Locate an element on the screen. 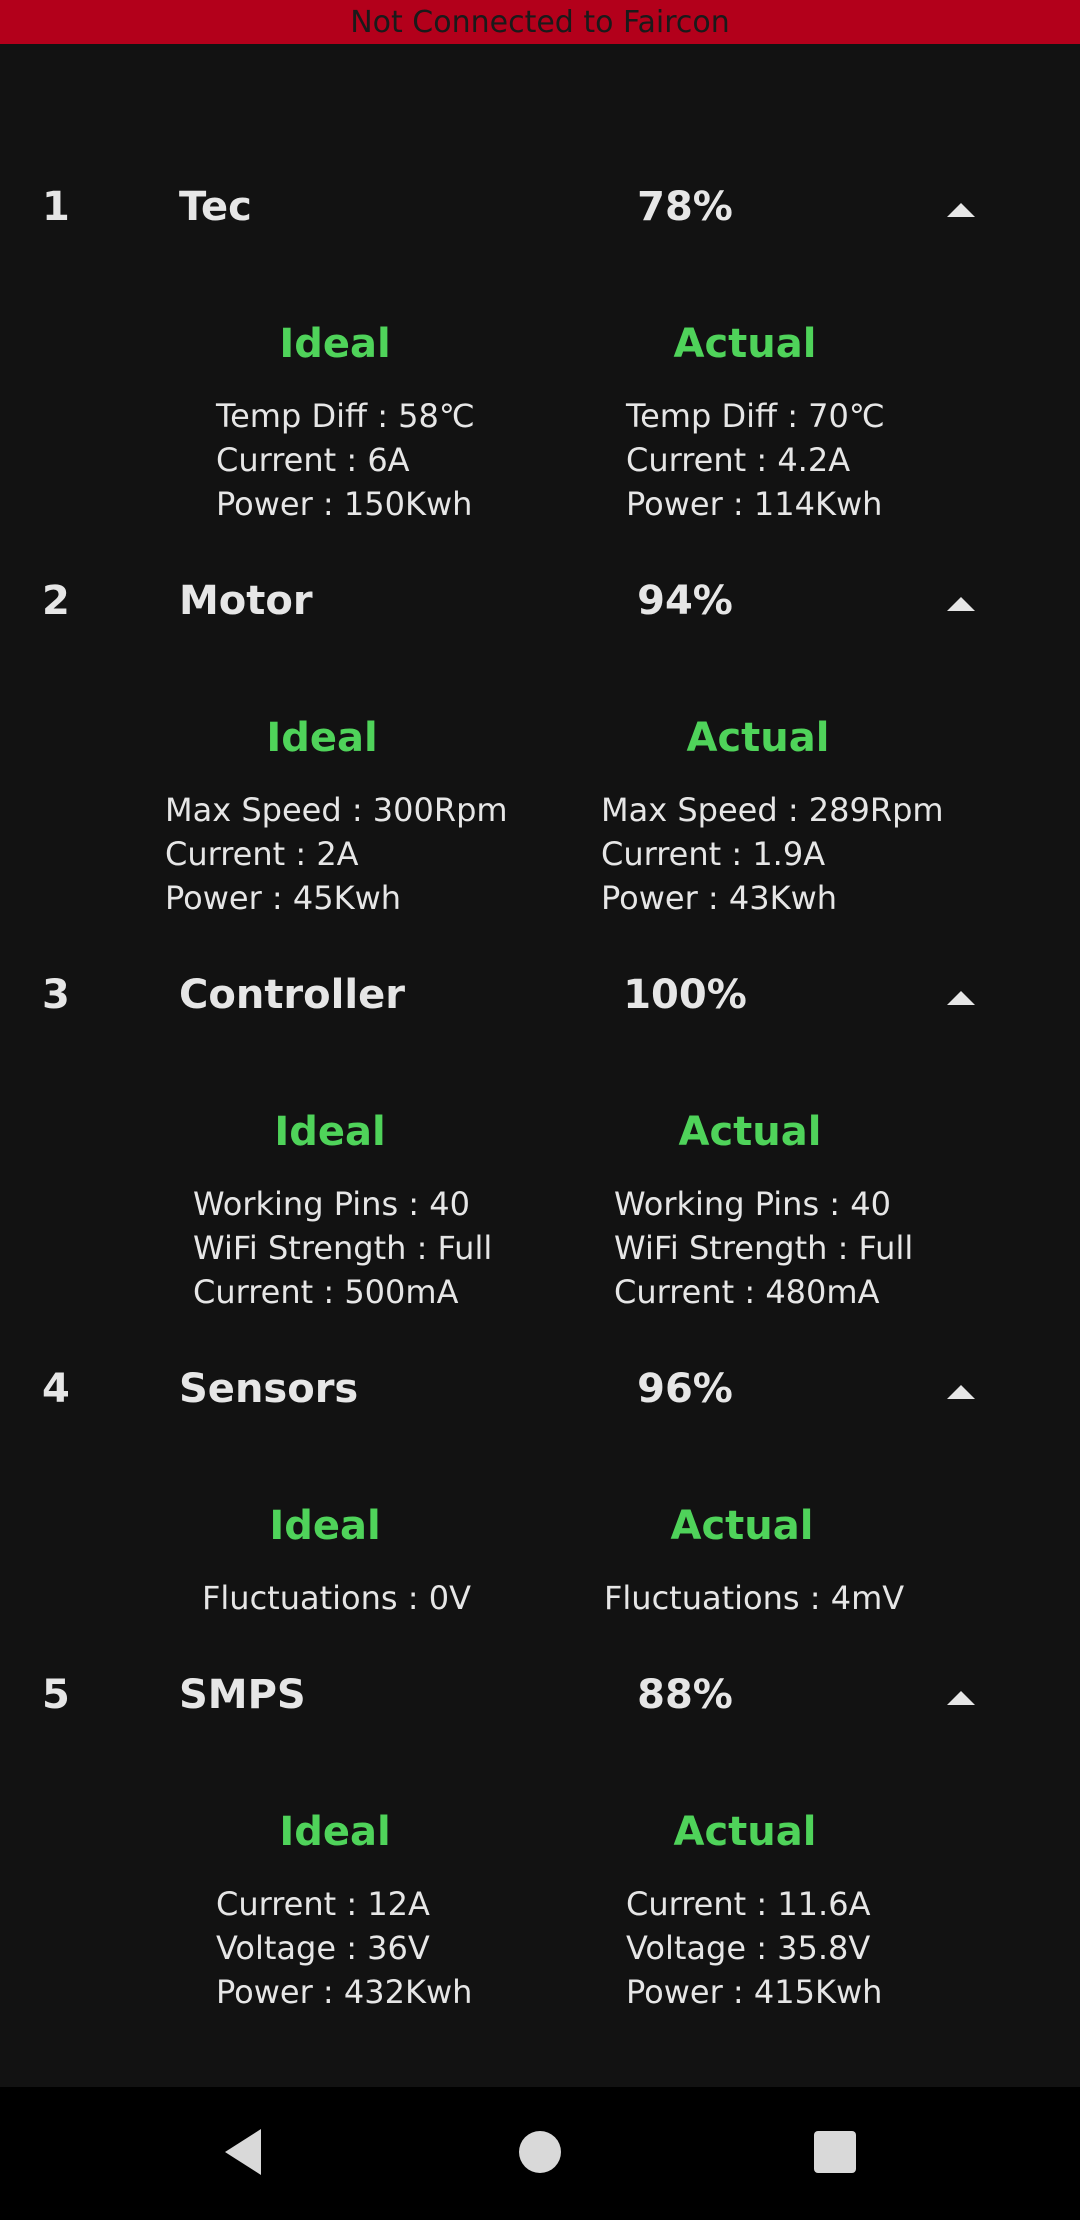  ideal-value-line: Current : 12A is located at coordinates (323, 1904).